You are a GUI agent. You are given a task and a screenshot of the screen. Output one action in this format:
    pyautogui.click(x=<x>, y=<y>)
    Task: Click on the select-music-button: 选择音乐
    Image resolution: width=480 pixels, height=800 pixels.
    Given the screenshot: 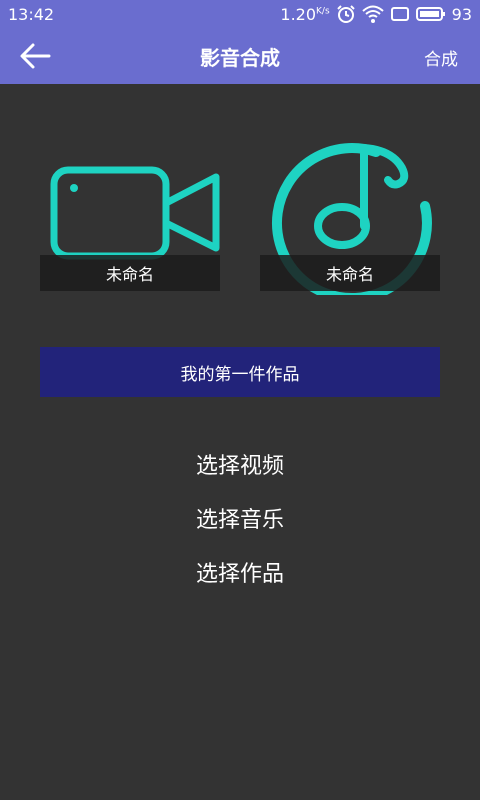 What is the action you would take?
    pyautogui.click(x=240, y=521)
    